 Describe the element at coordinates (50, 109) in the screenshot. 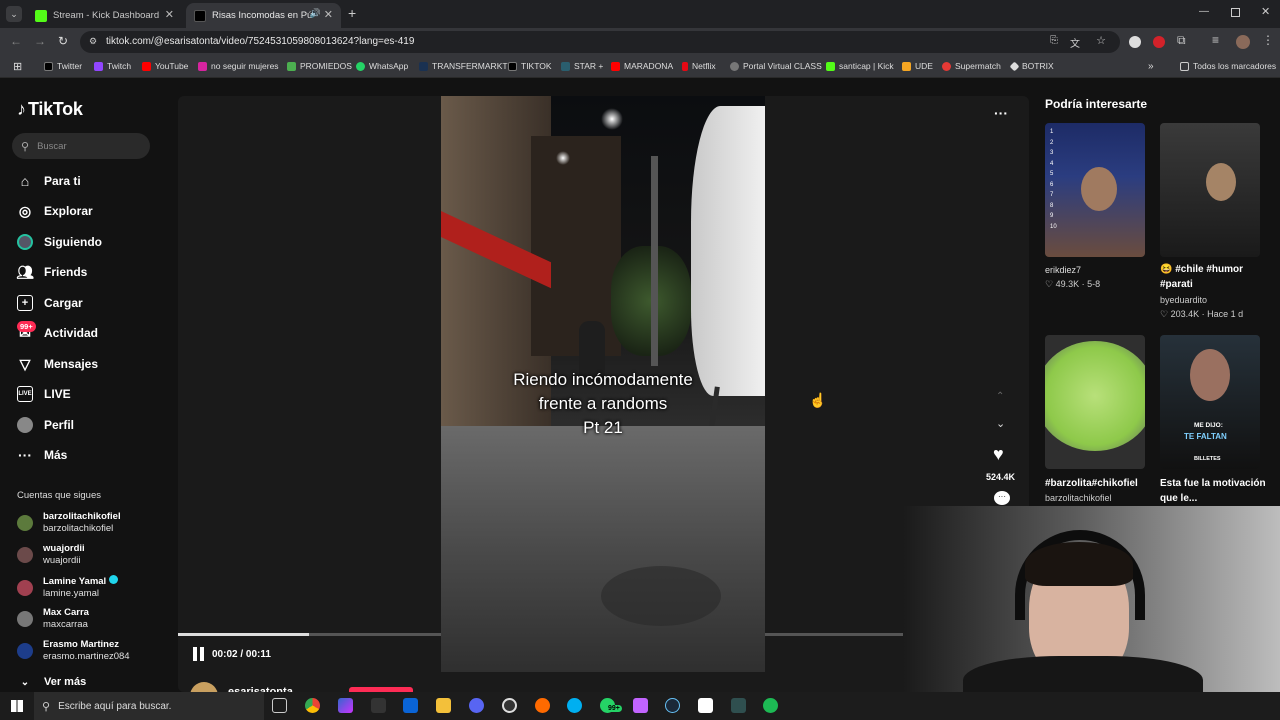

I see `tiktok-logo: ♪ TikTok` at that location.